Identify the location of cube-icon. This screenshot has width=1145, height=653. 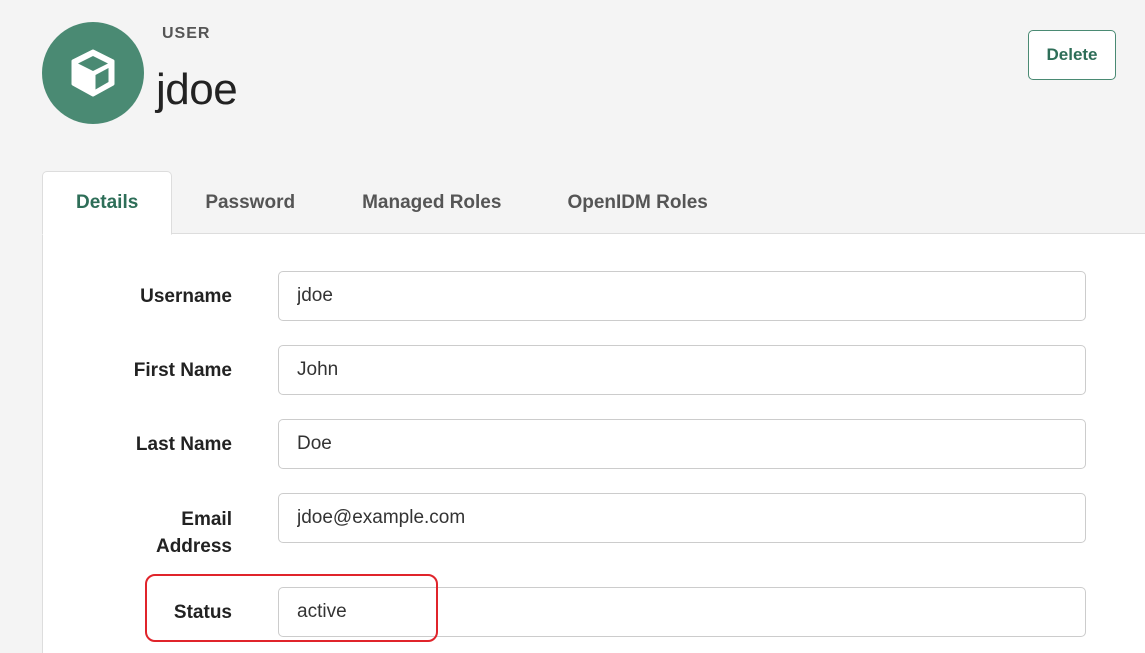
(93, 73).